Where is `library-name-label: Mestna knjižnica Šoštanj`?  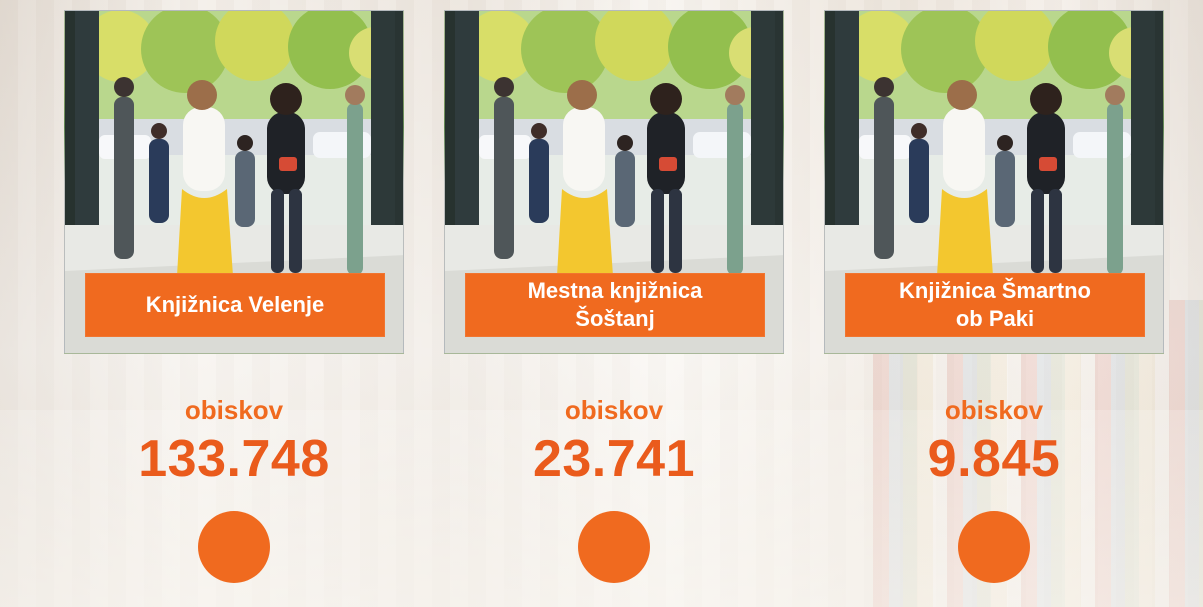 library-name-label: Mestna knjižnica Šoštanj is located at coordinates (615, 305).